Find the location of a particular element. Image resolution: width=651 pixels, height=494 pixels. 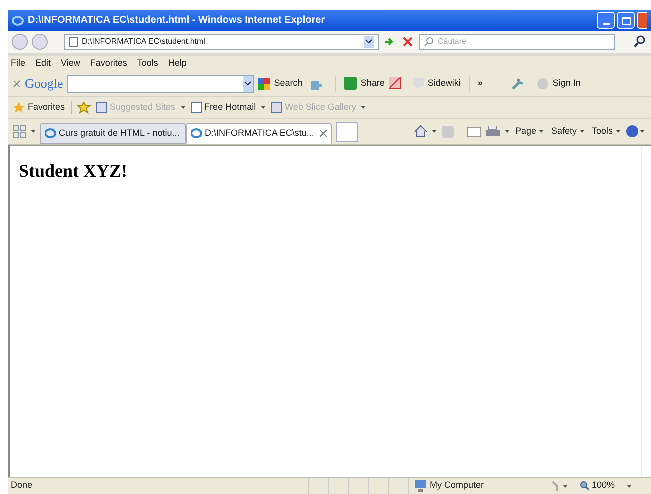

close-button is located at coordinates (642, 20).